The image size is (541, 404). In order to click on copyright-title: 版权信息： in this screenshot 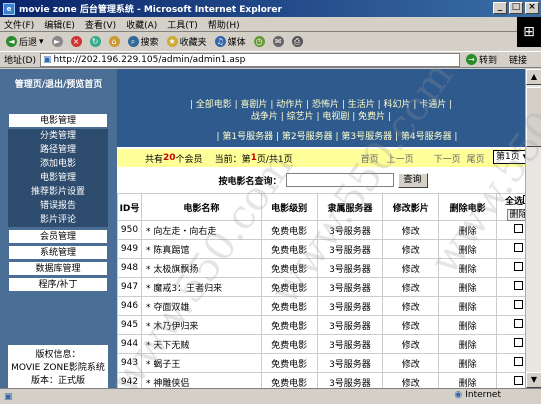, I will do `click(58, 355)`.